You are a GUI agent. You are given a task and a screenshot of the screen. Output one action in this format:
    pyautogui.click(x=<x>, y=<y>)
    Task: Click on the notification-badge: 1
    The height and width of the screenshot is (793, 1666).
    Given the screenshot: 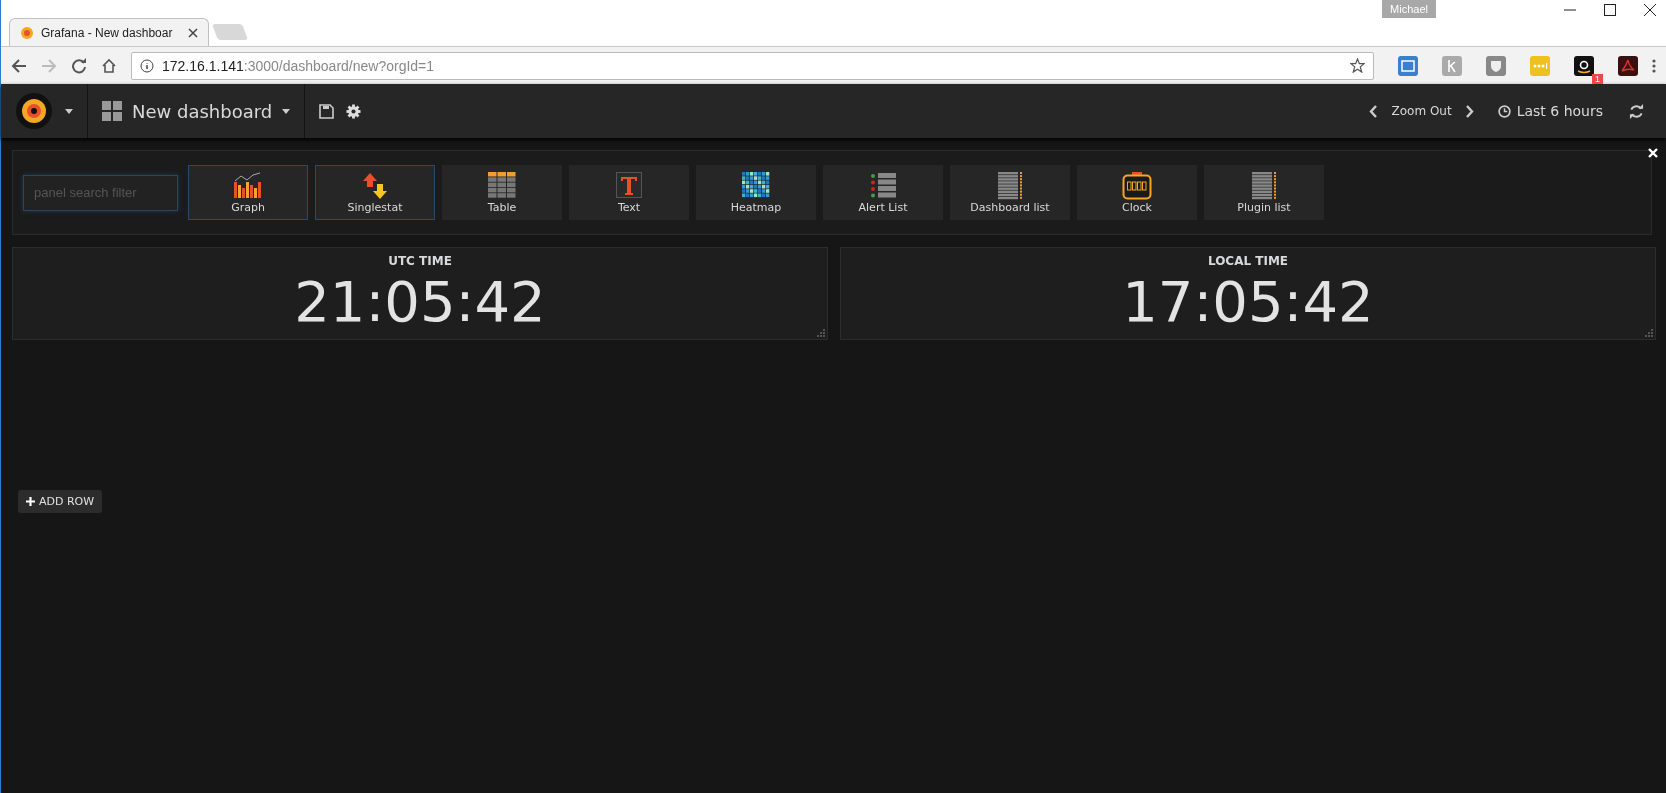 What is the action you would take?
    pyautogui.click(x=1597, y=78)
    